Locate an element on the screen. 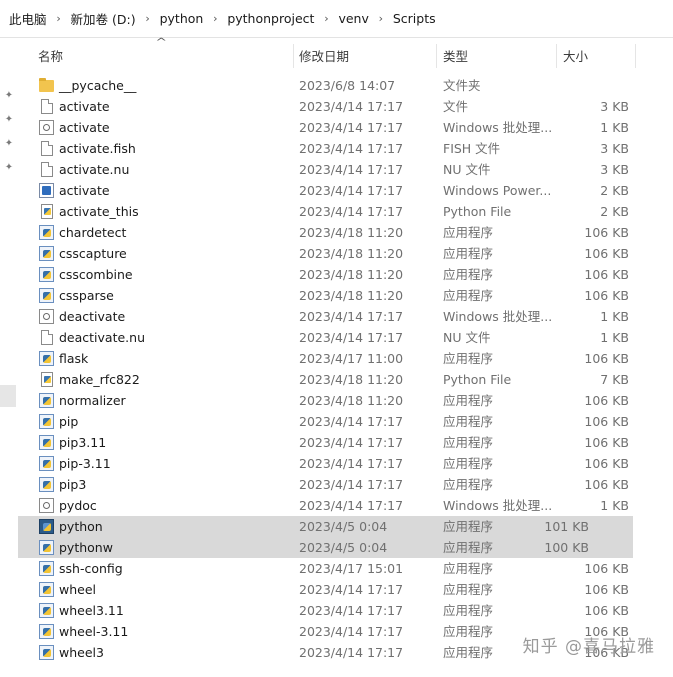 This screenshot has width=673, height=677. nav-pane-scroll-thumb is located at coordinates (8, 396).